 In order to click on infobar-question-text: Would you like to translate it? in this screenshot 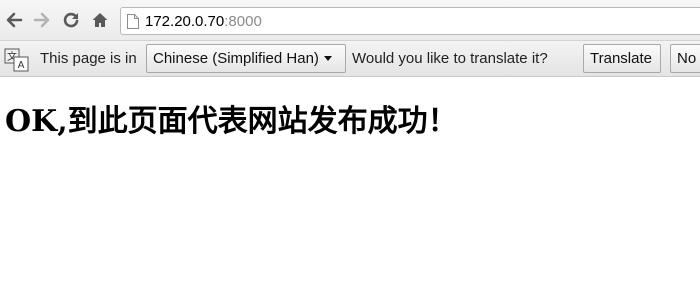, I will do `click(450, 58)`.